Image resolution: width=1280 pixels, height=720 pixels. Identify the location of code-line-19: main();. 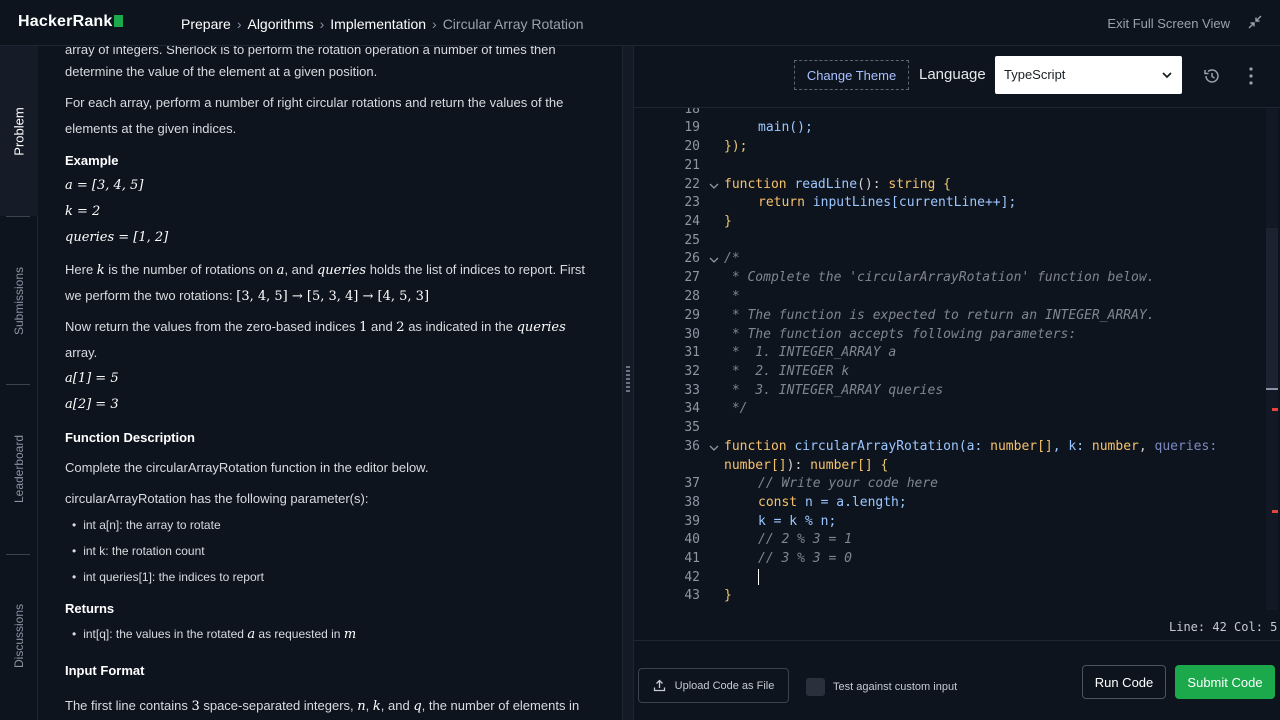
(785, 127).